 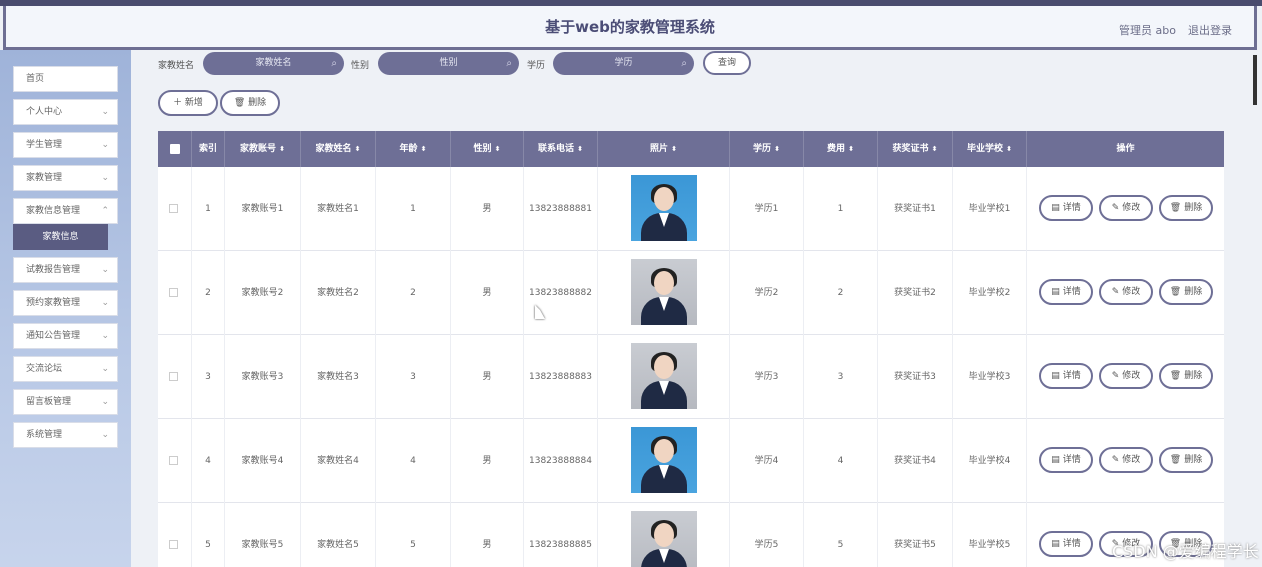 What do you see at coordinates (263, 149) in the screenshot?
I see `header-account: 家教账号 ⬍` at bounding box center [263, 149].